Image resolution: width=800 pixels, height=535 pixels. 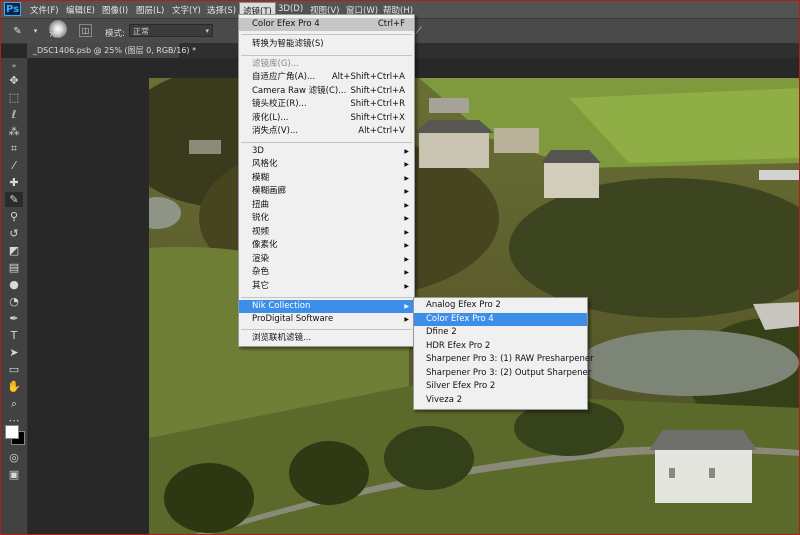 I want to click on submenu-item-output-sharpener: Sharpener Pro 3: (2) Output Sharpener, so click(x=502, y=373).